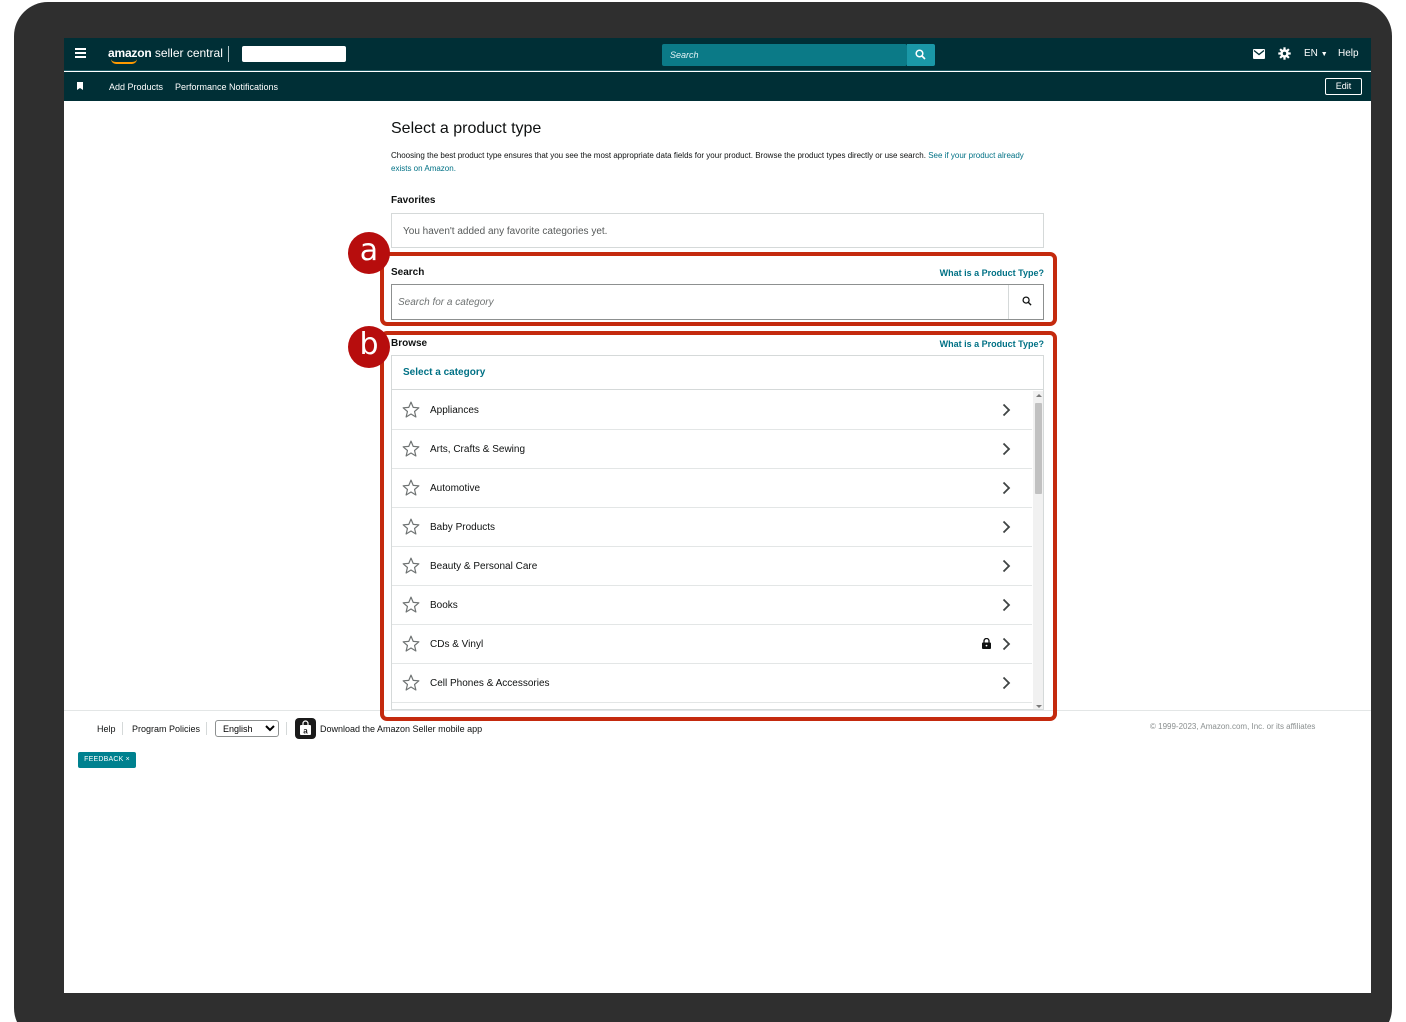 This screenshot has width=1406, height=1022. What do you see at coordinates (1324, 54) in the screenshot?
I see `caret-down-icon: ▼` at bounding box center [1324, 54].